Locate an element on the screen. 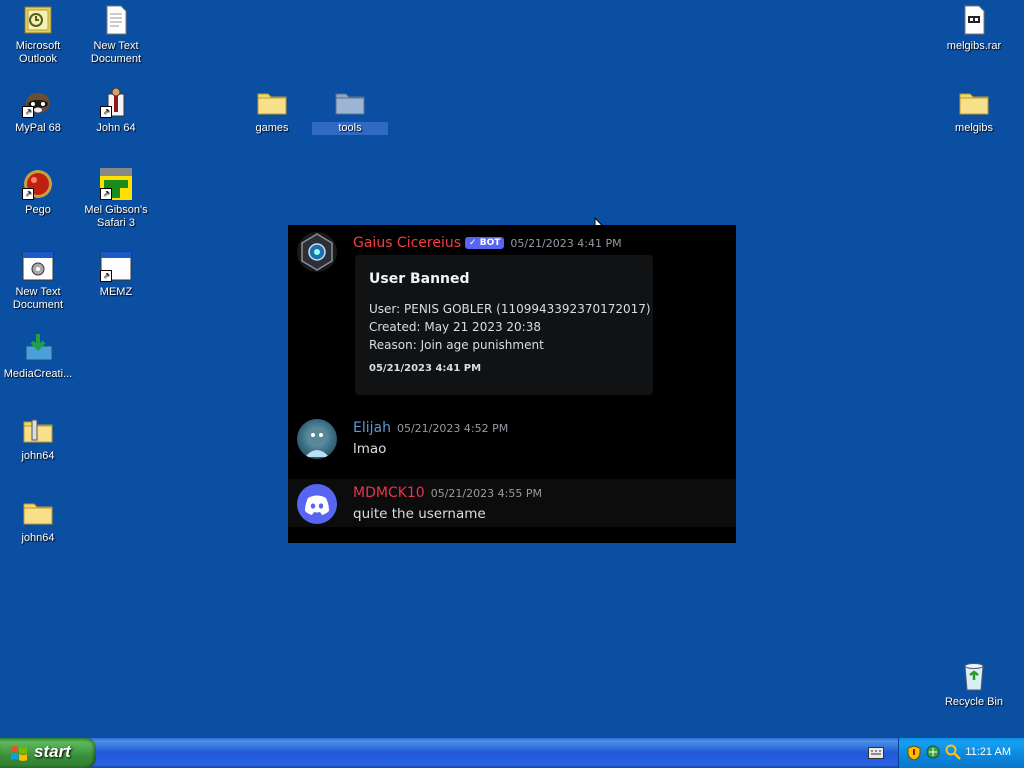  gear-window-icon is located at coordinates (38, 266).